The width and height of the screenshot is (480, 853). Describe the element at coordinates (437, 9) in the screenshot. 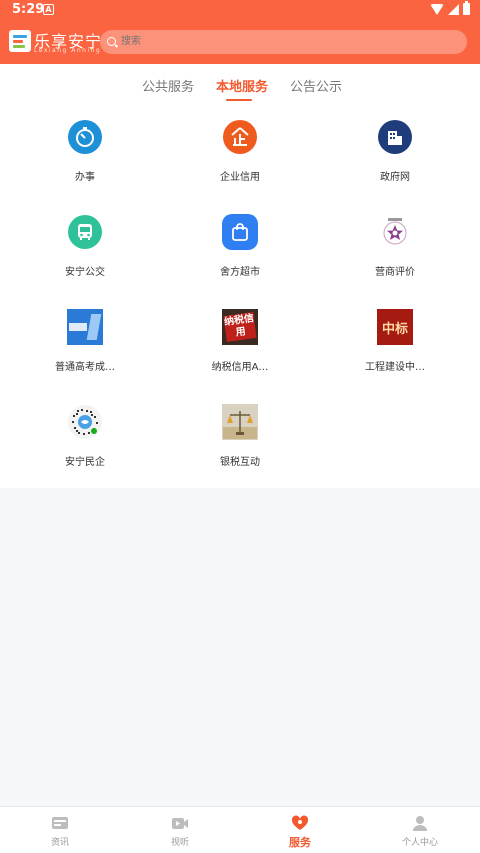

I see `wifi-icon` at that location.